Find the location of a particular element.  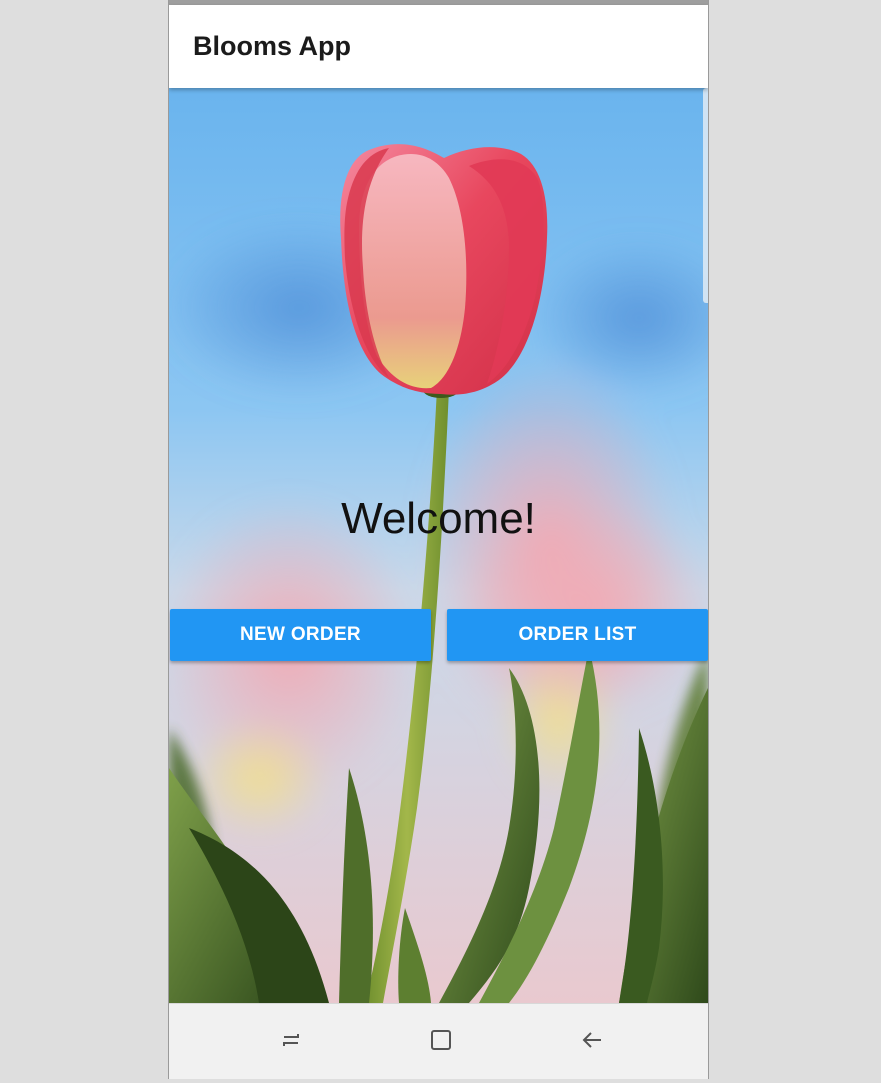

back-button is located at coordinates (592, 1040).